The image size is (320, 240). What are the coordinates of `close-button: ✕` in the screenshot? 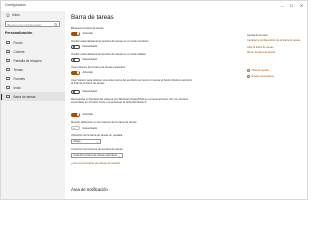 It's located at (301, 5).